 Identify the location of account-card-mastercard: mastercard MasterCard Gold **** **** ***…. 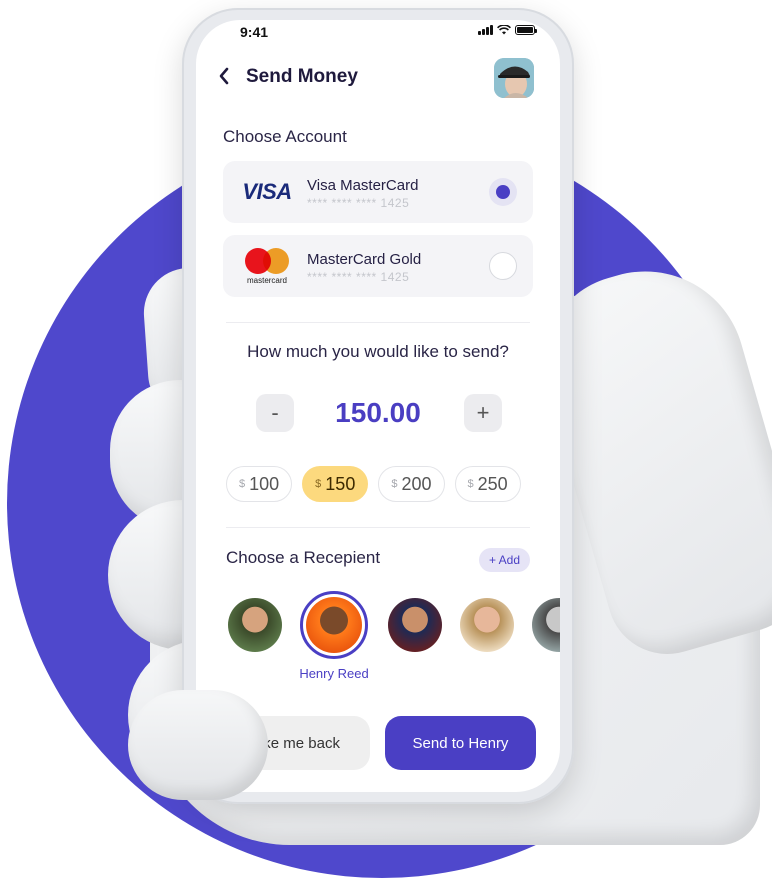
(378, 266).